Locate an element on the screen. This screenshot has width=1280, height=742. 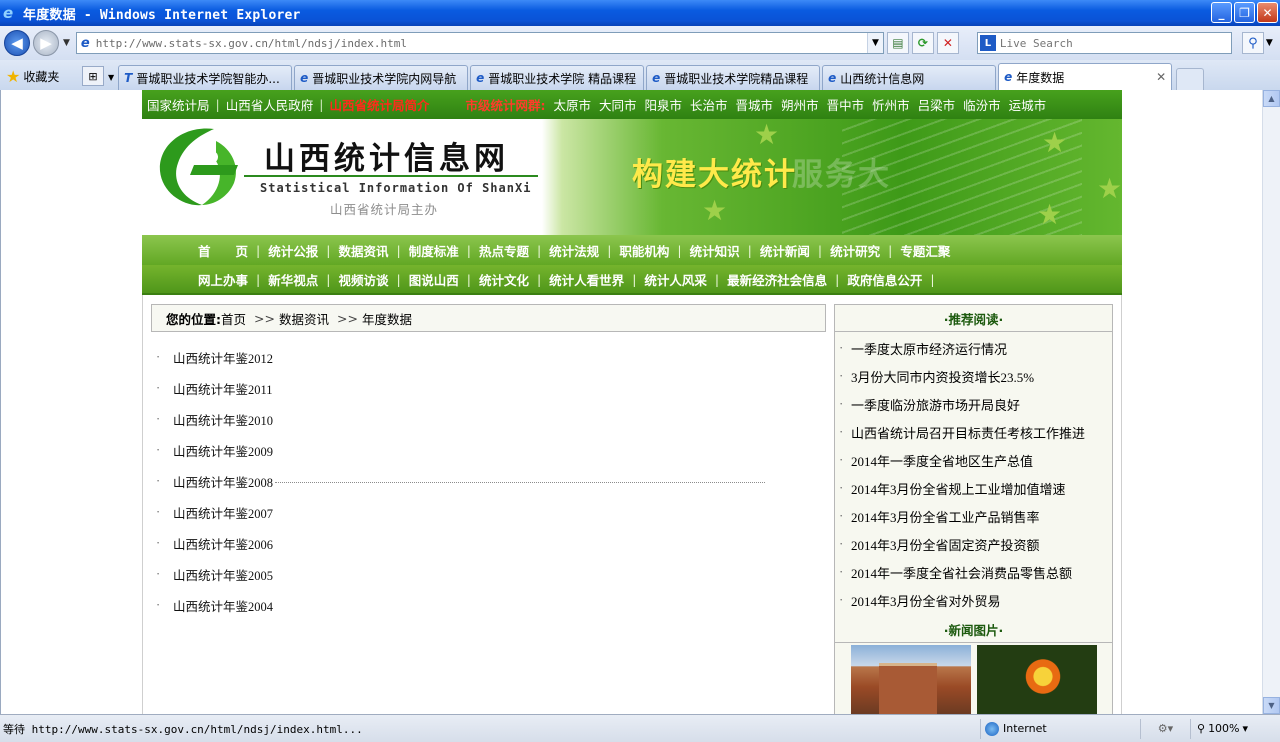
quick-tabs-icon: ⊞ is located at coordinates (93, 76).